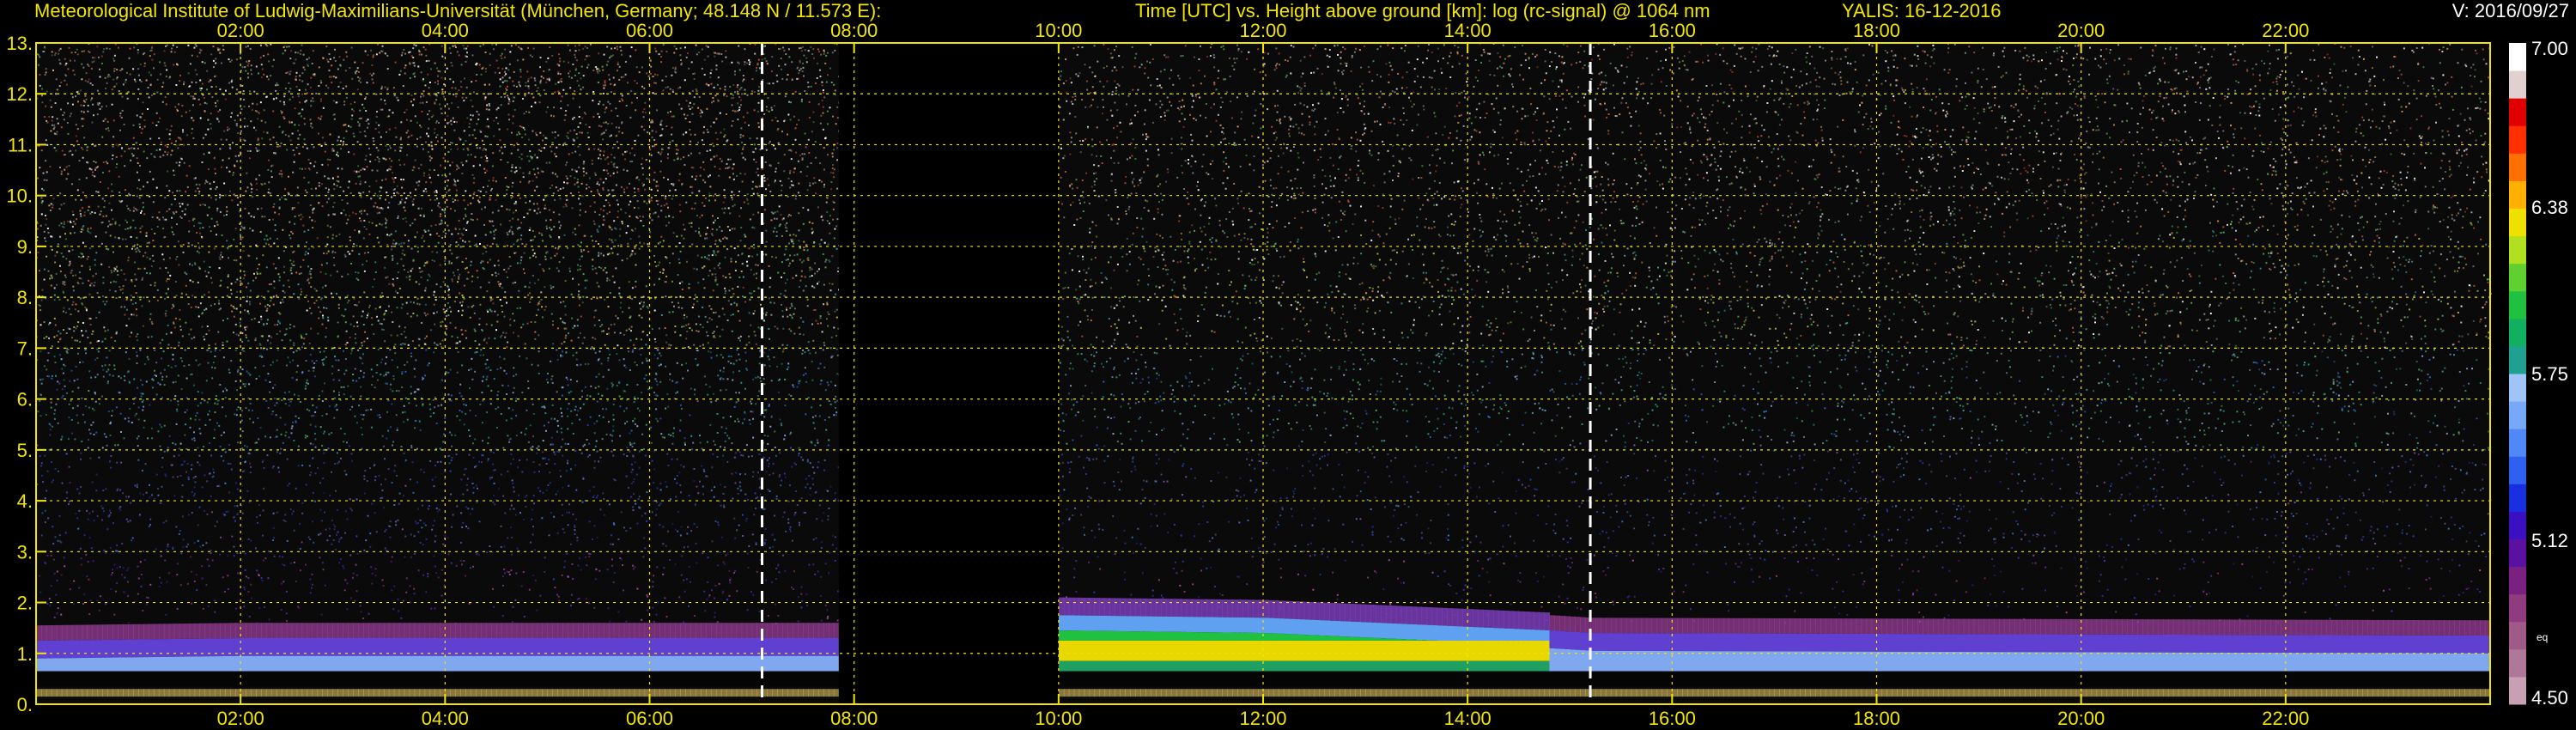 Image resolution: width=2576 pixels, height=730 pixels. Describe the element at coordinates (649, 718) in the screenshot. I see `x-bottom-tick-label: 06:00` at that location.